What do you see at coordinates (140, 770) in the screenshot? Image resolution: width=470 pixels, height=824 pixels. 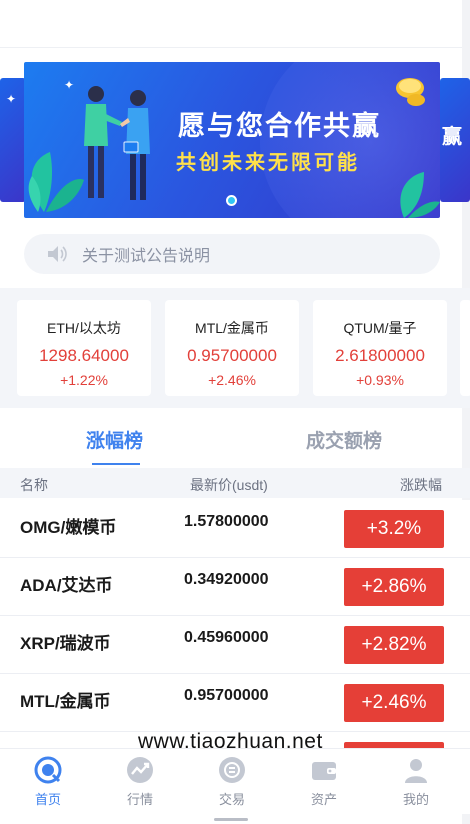 I see `market-trend-icon` at bounding box center [140, 770].